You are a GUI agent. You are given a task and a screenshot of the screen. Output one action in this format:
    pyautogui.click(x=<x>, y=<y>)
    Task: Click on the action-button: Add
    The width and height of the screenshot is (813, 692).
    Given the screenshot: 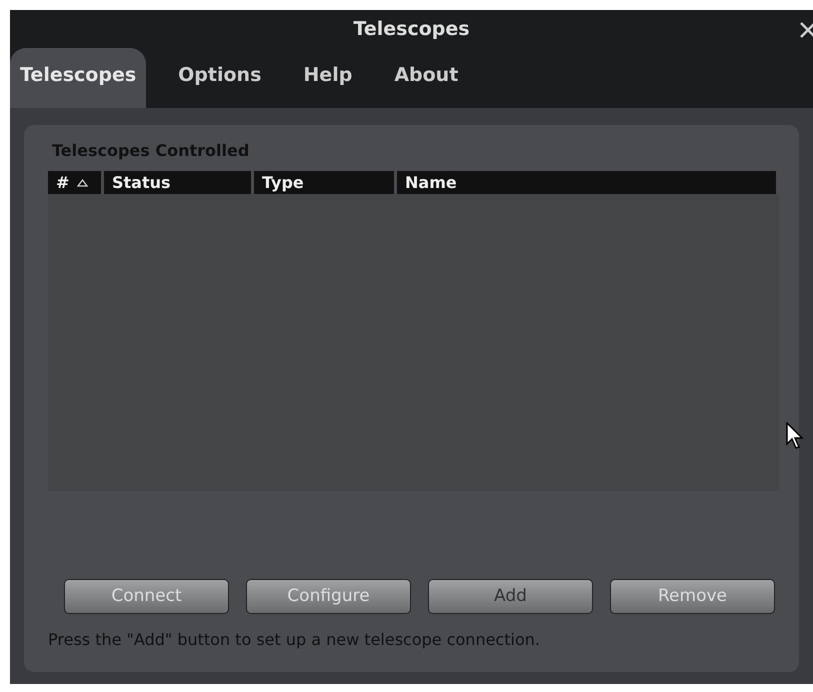 What is the action you would take?
    pyautogui.click(x=510, y=596)
    